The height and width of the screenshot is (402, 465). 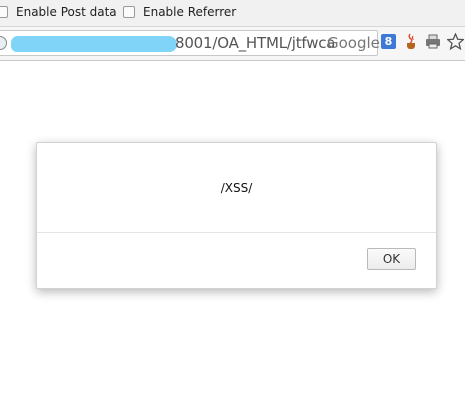 What do you see at coordinates (3, 43) in the screenshot?
I see `globe-icon` at bounding box center [3, 43].